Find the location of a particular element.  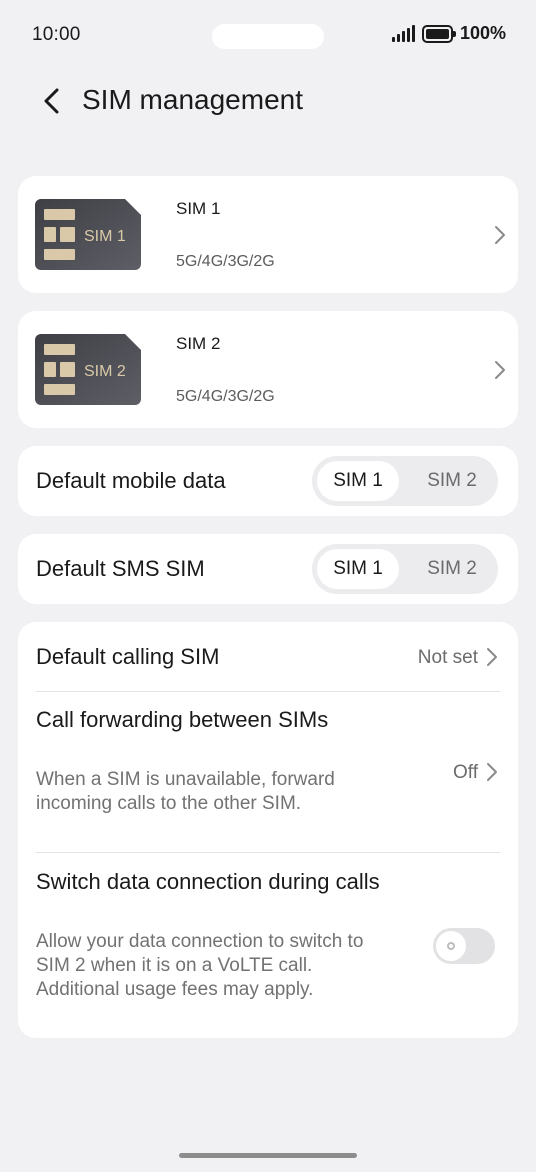

battery-icon is located at coordinates (438, 33).